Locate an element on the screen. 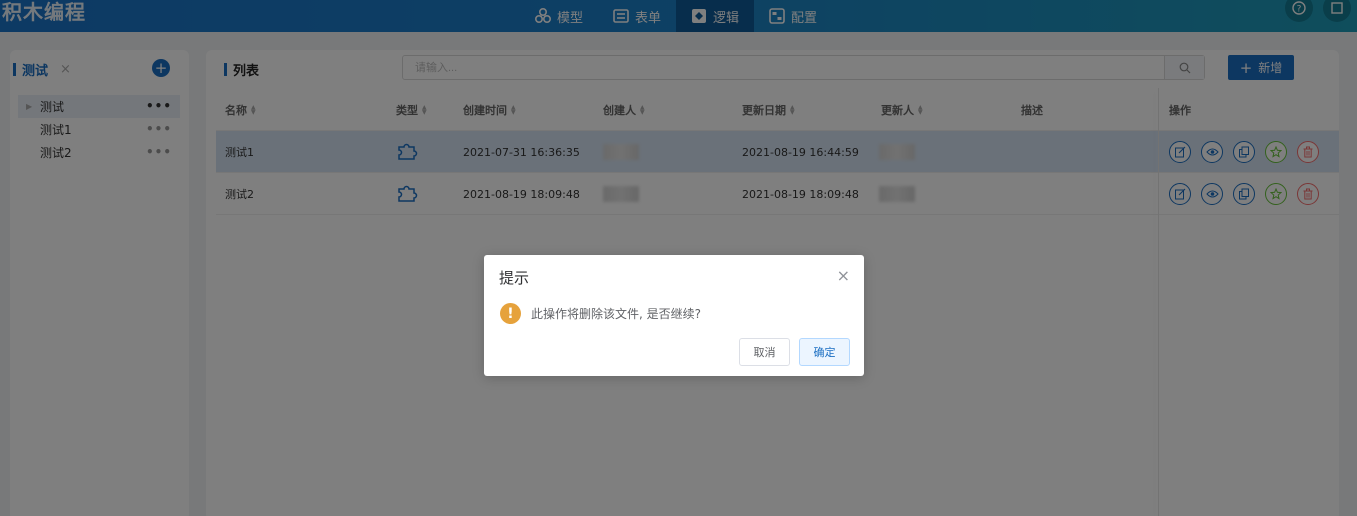  confirm-dialog: 提示 × ! 此操作将删除该文件, 是否继续? 取消 确定 is located at coordinates (674, 315).